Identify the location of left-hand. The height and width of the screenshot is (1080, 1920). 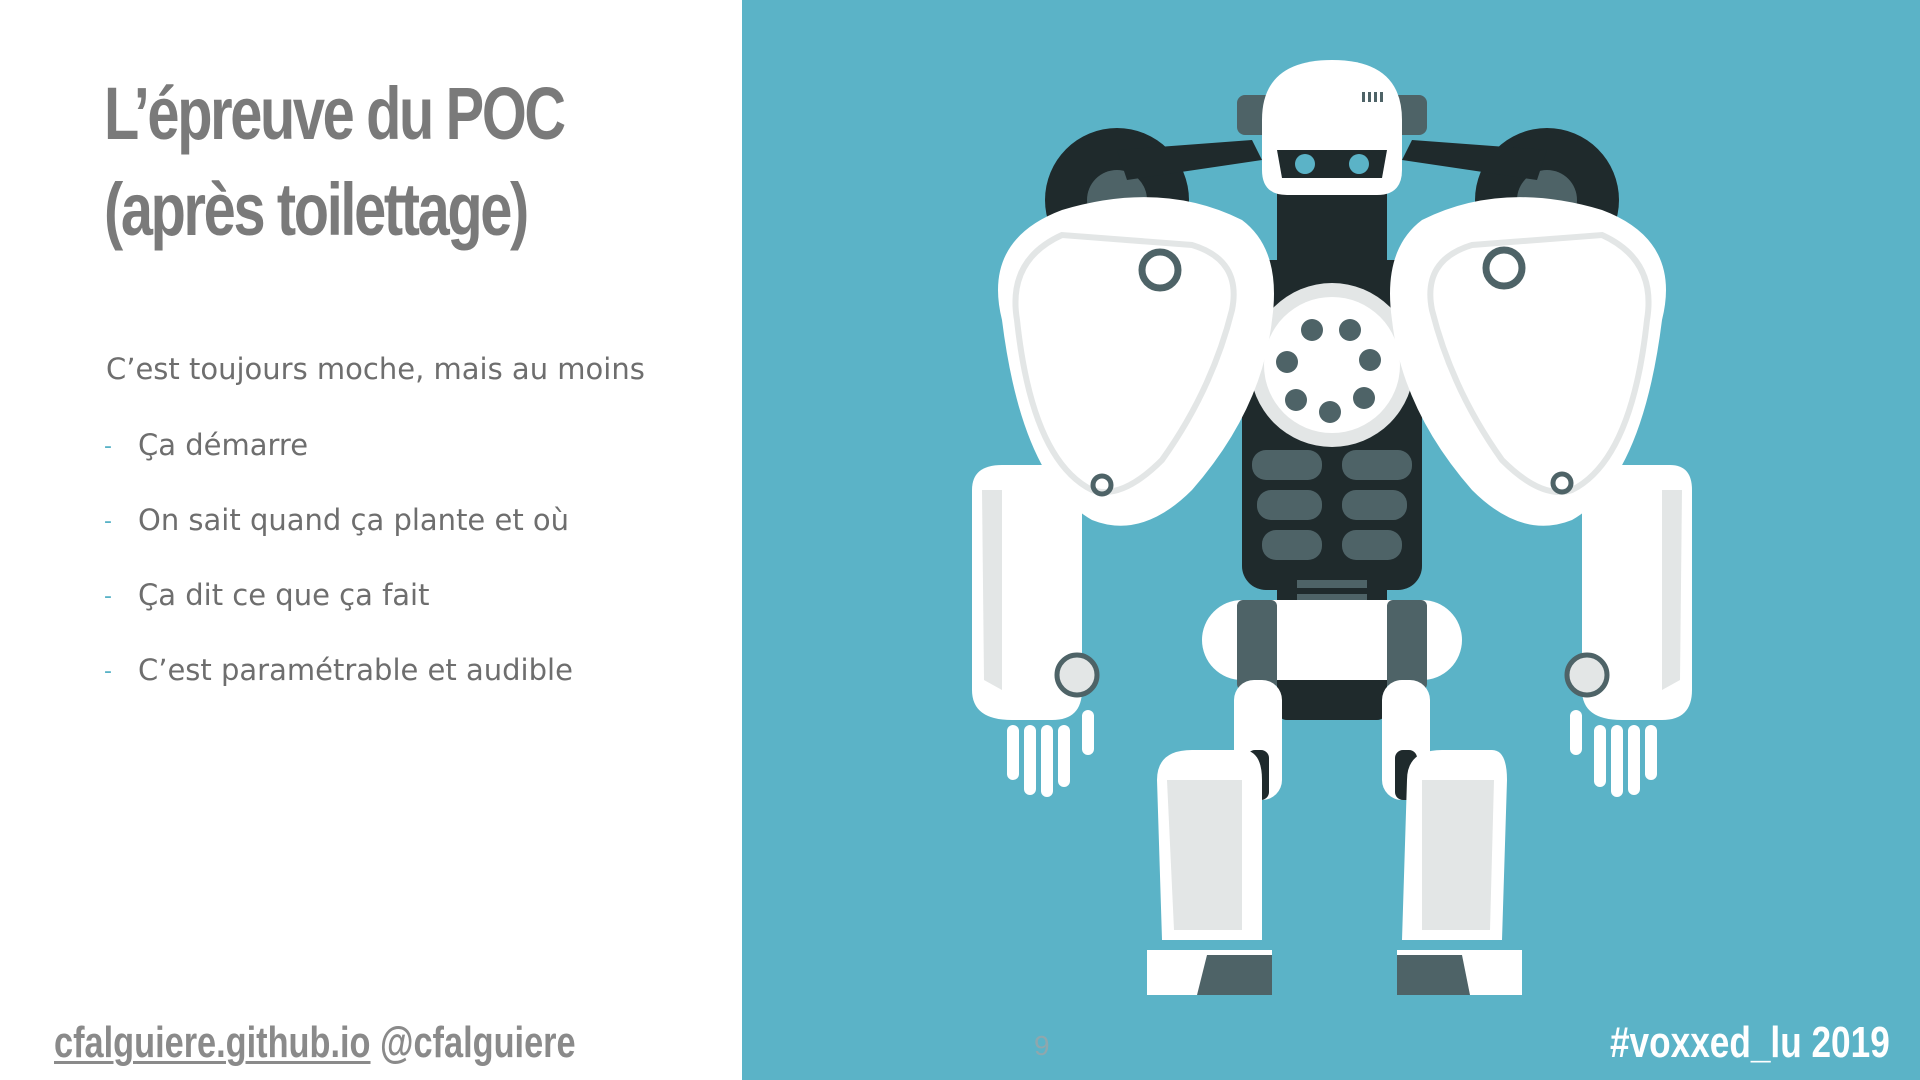
(1050, 753).